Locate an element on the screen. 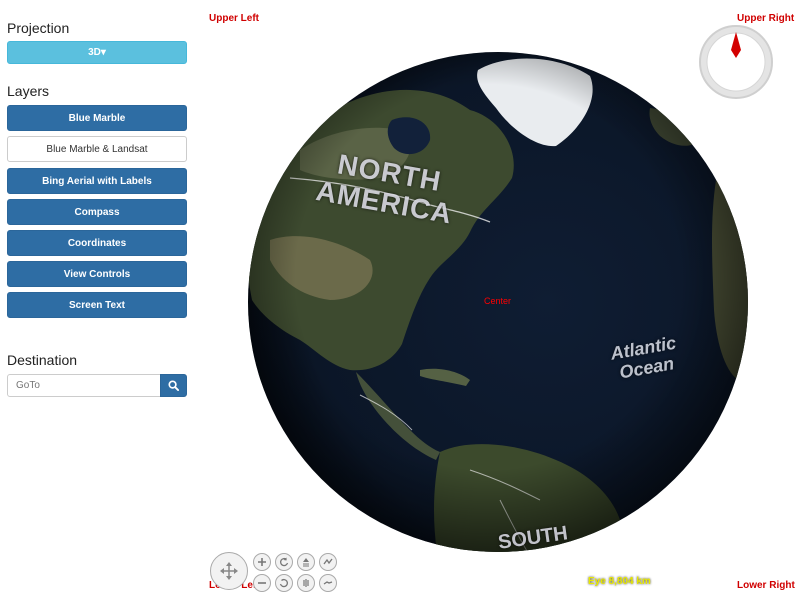  tilt-up-button is located at coordinates (306, 562).